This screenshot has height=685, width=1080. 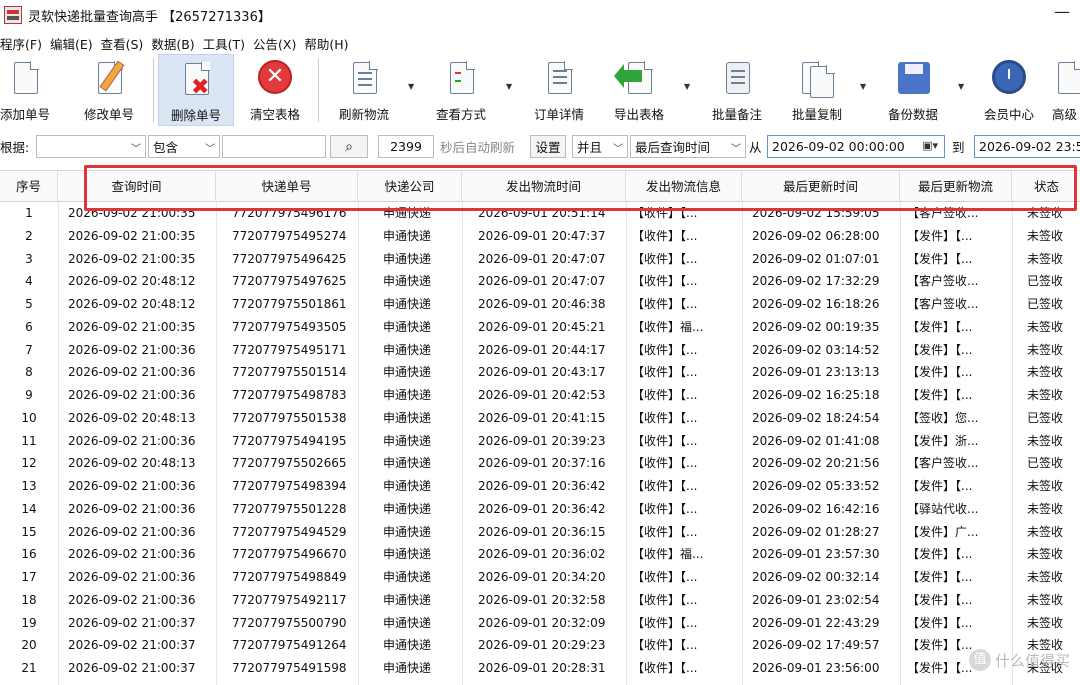 I want to click on field-select: ﹀, so click(x=91, y=146).